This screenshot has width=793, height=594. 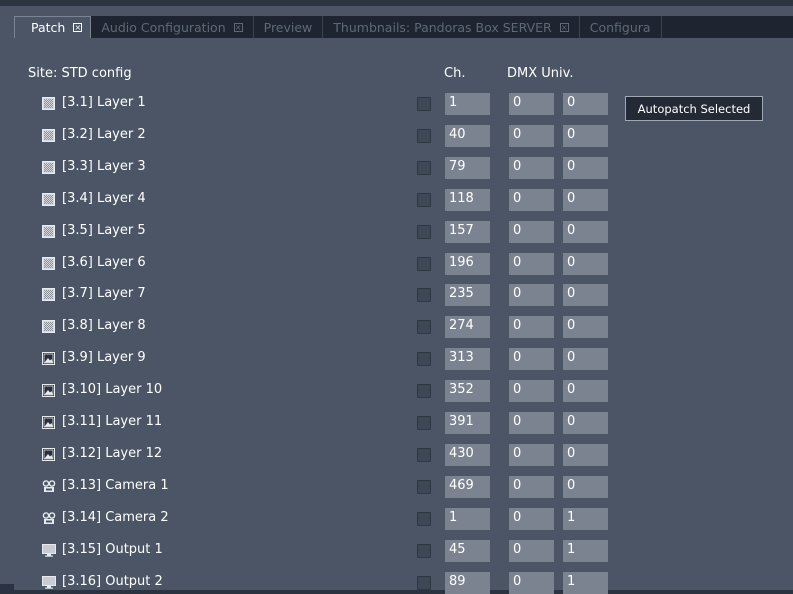 I want to click on channel-field: 79, so click(x=467, y=167).